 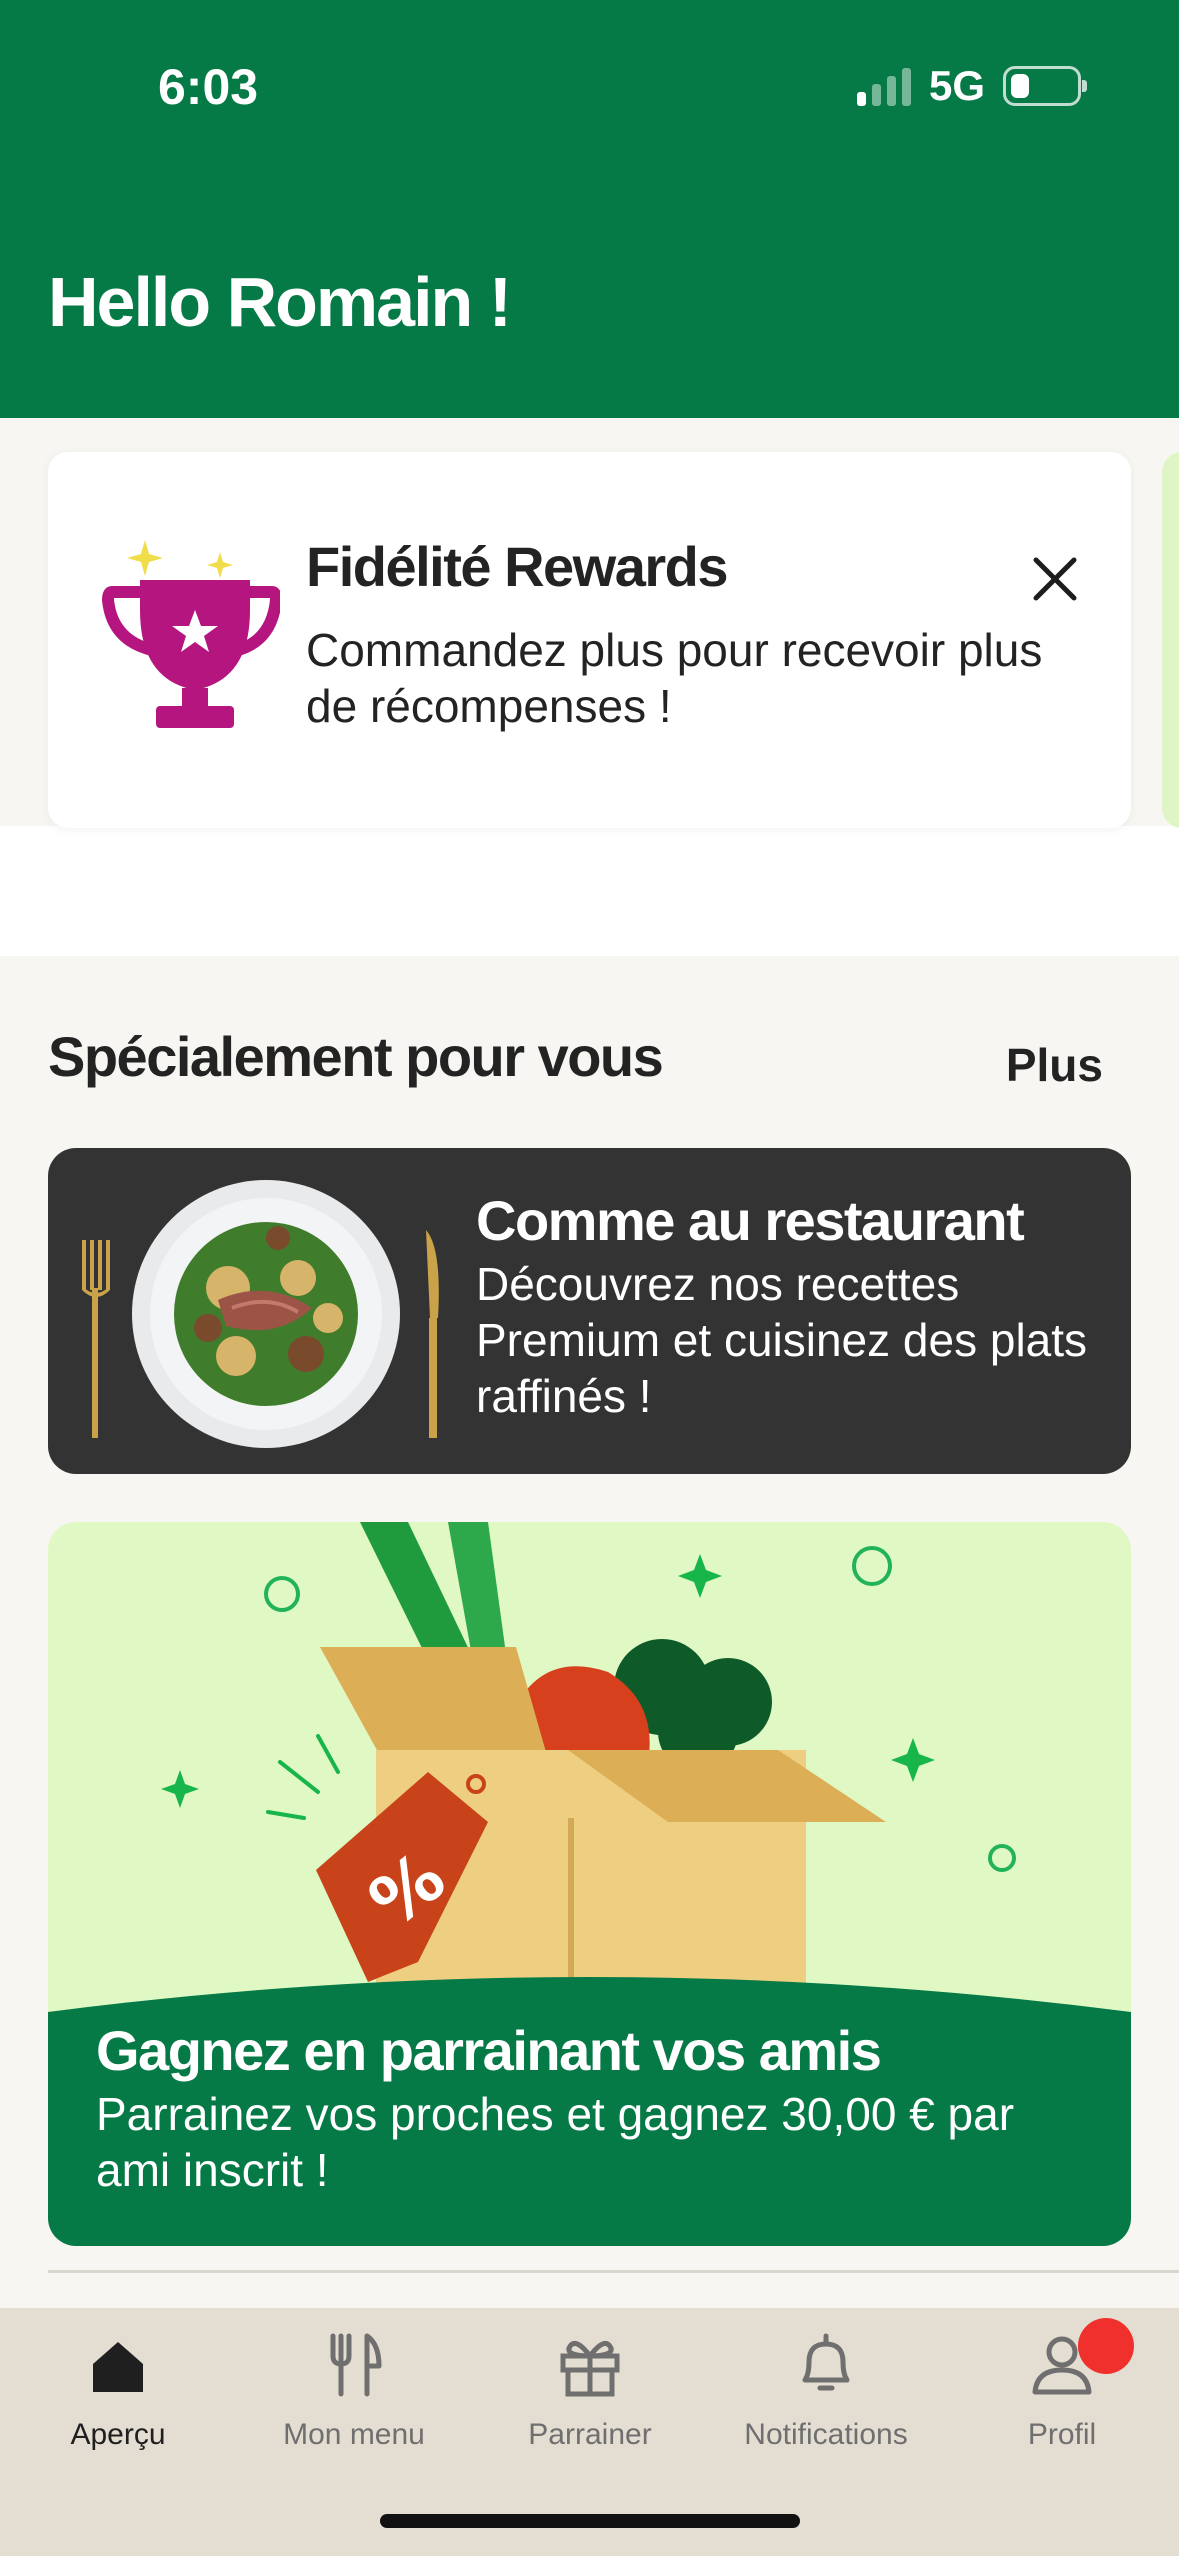 I want to click on tab-mon-menu: Mon menu, so click(x=354, y=2393).